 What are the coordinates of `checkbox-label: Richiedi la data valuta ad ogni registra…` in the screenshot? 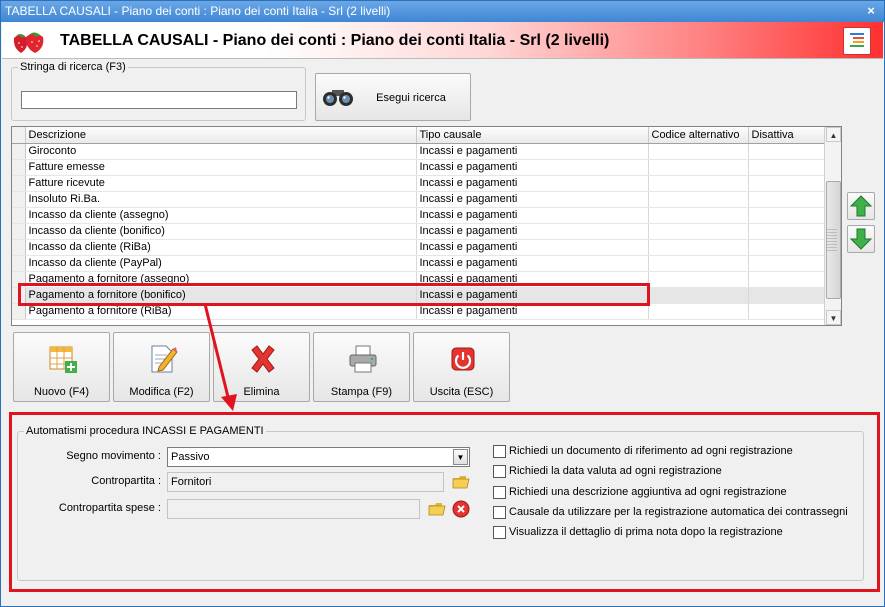 It's located at (615, 471).